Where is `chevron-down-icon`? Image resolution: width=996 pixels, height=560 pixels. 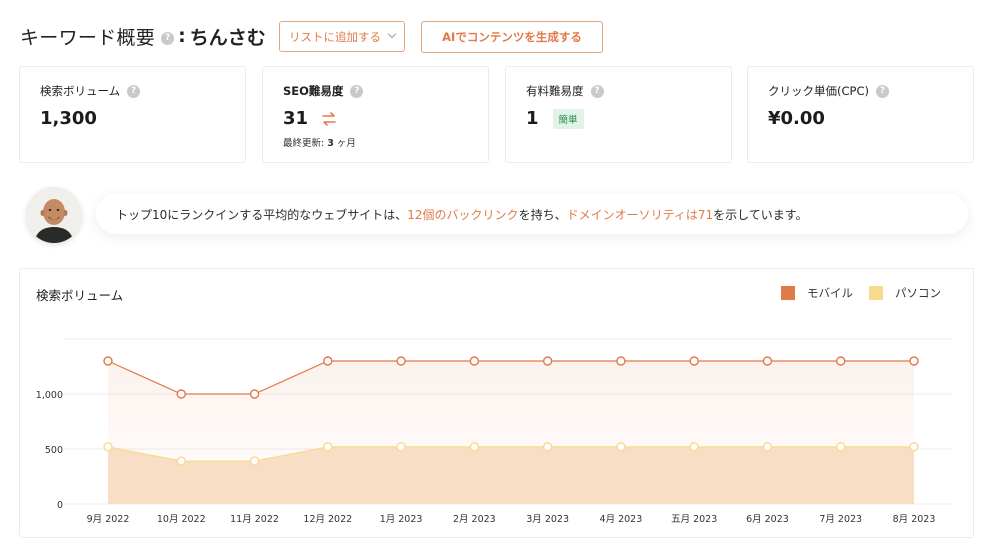 chevron-down-icon is located at coordinates (392, 34).